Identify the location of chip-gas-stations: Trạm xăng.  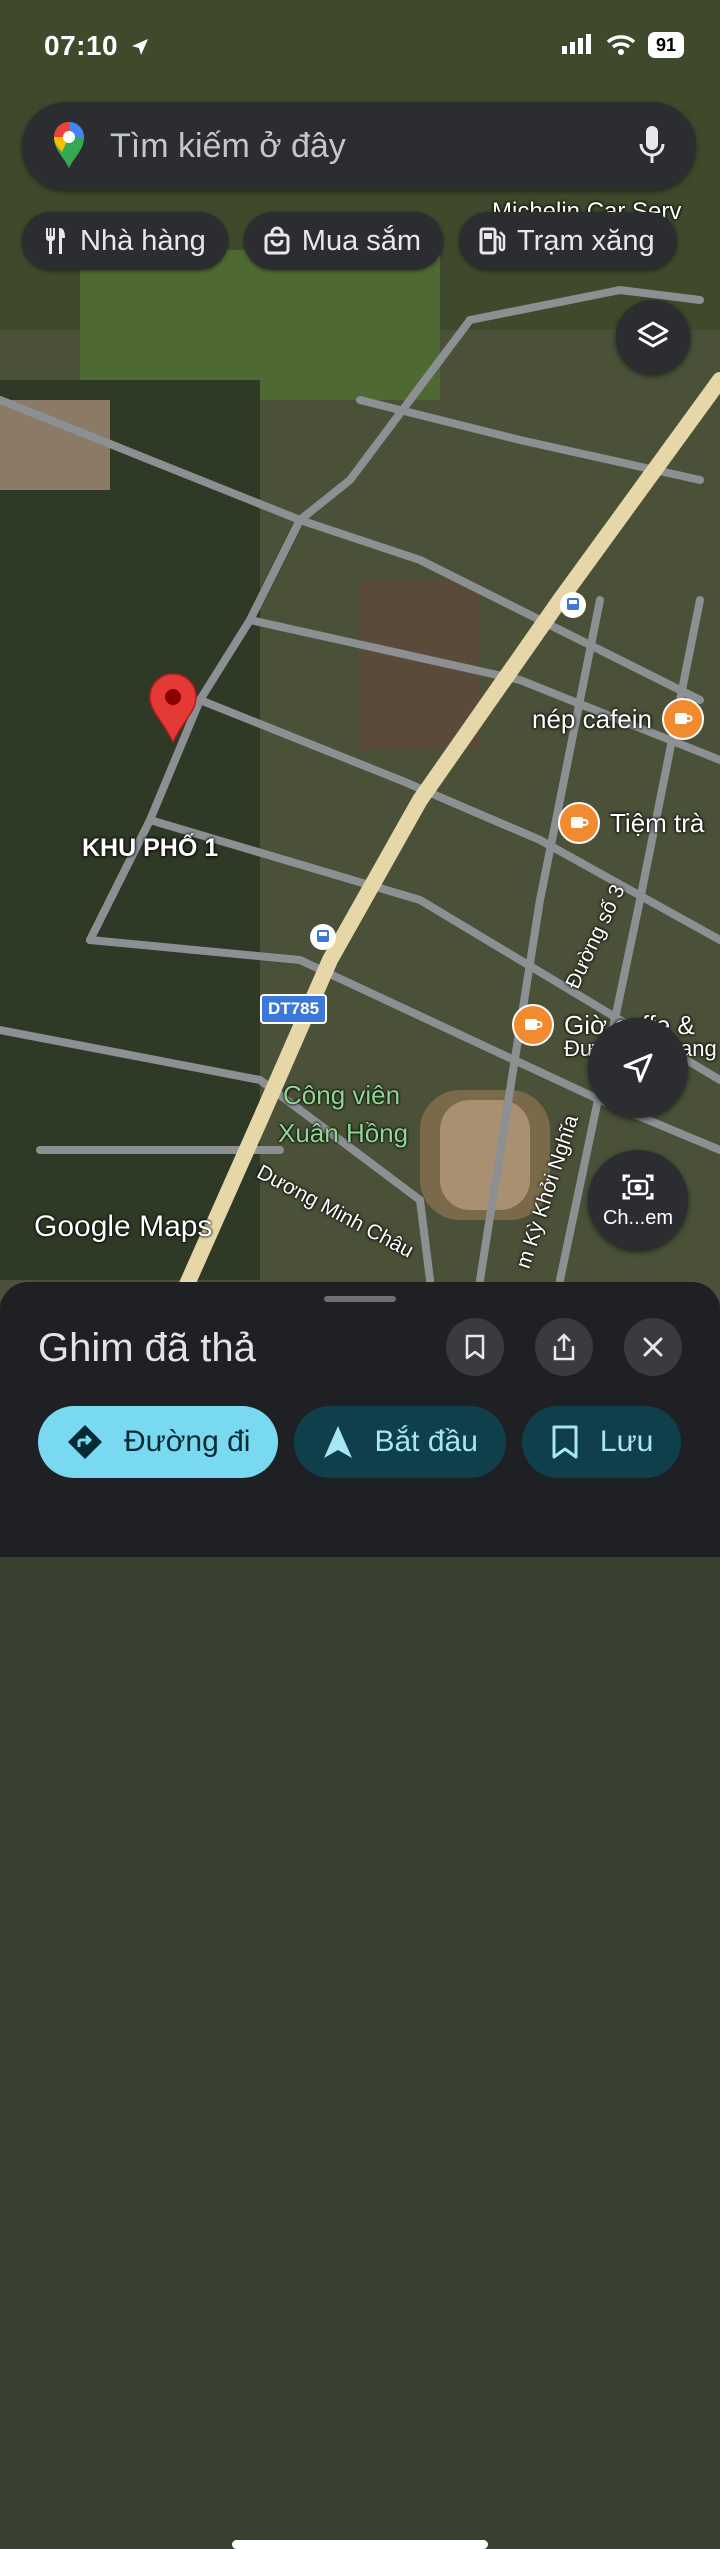
(568, 241).